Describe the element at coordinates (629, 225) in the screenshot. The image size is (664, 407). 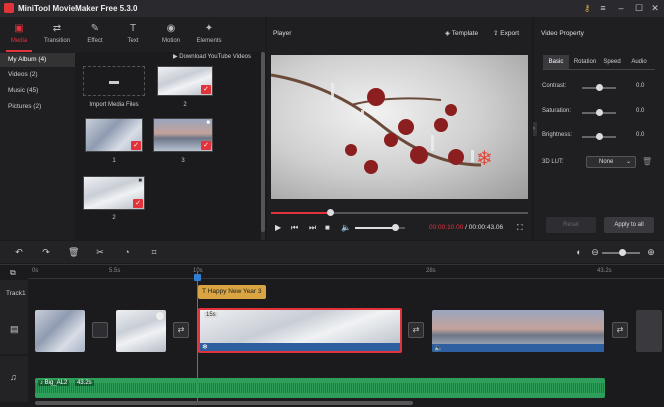
I see `apply-to-all-button: Apply to all` at that location.